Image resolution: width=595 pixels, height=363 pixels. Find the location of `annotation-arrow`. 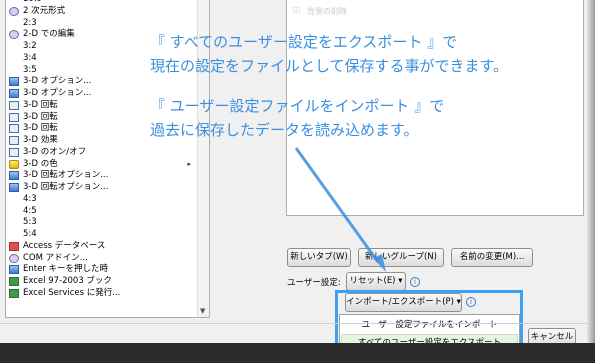

annotation-arrow is located at coordinates (340, 209).